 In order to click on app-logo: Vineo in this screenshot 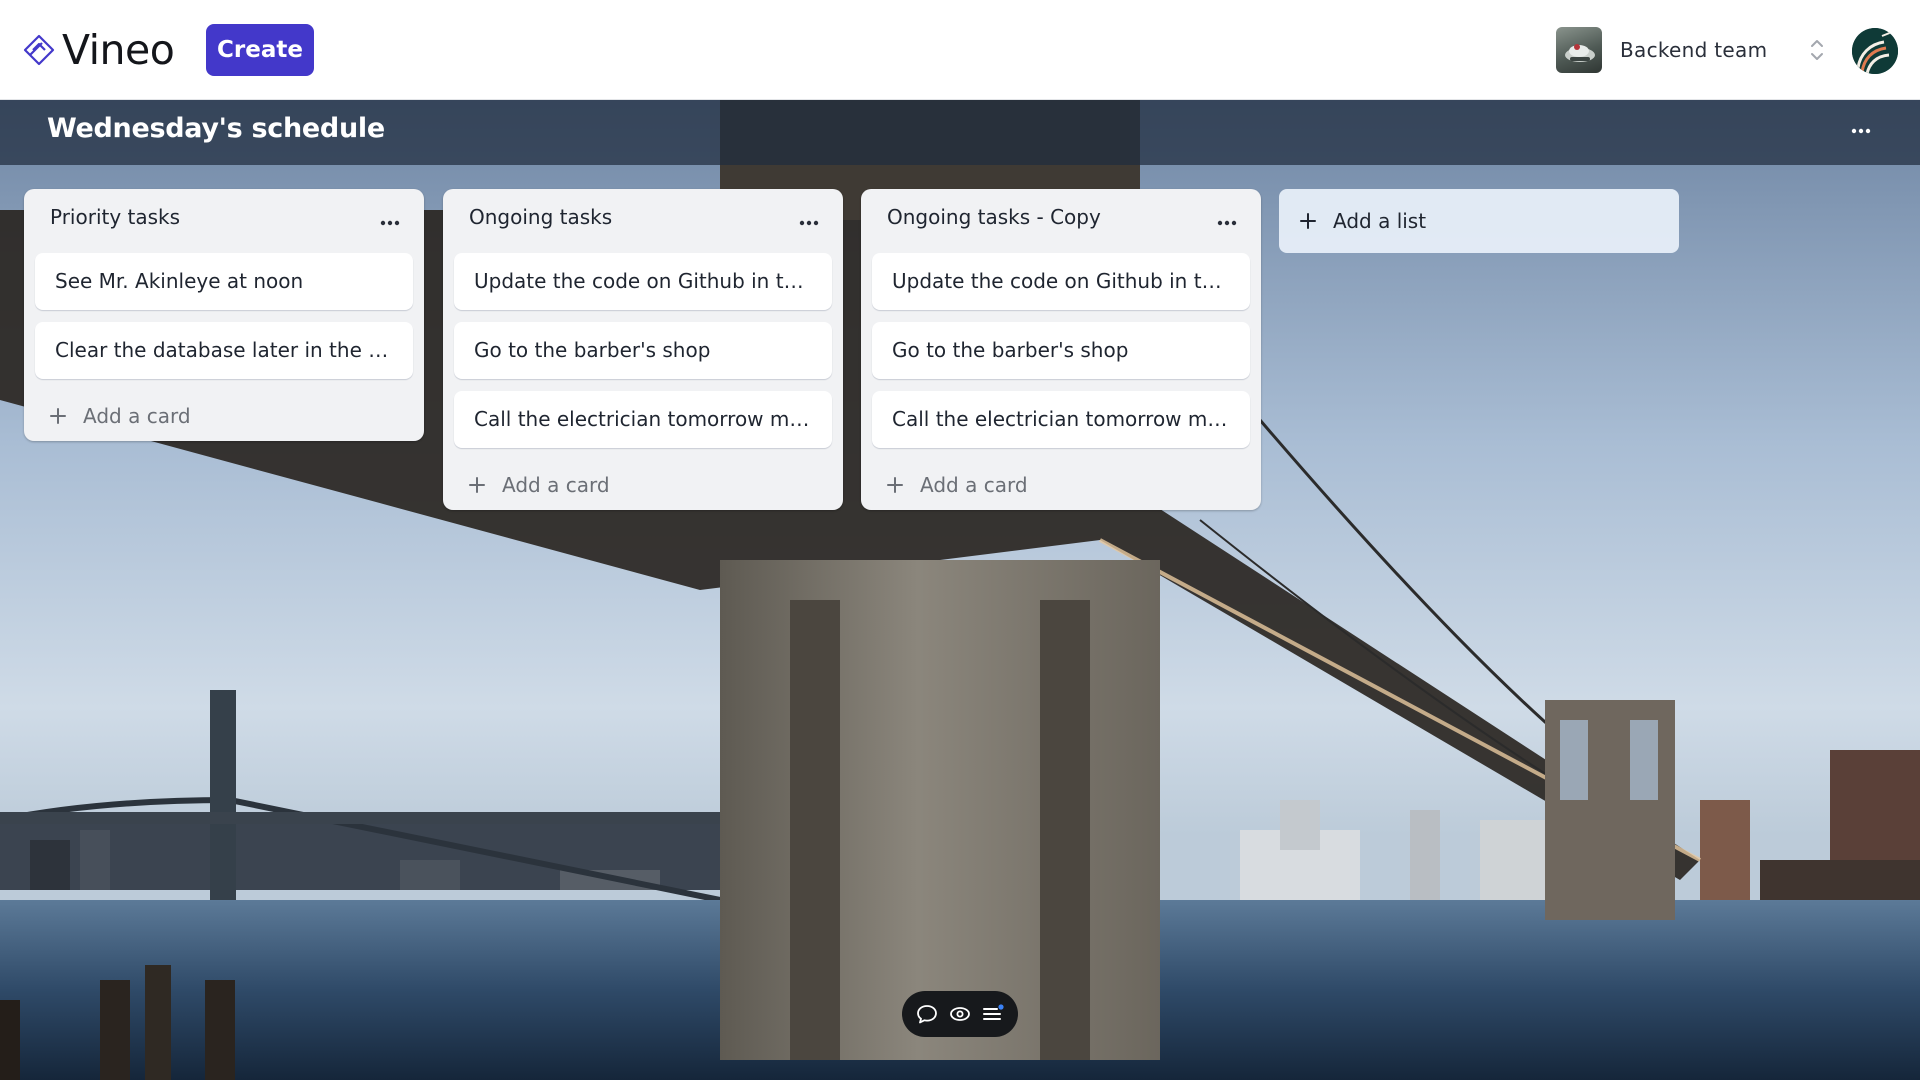, I will do `click(98, 50)`.